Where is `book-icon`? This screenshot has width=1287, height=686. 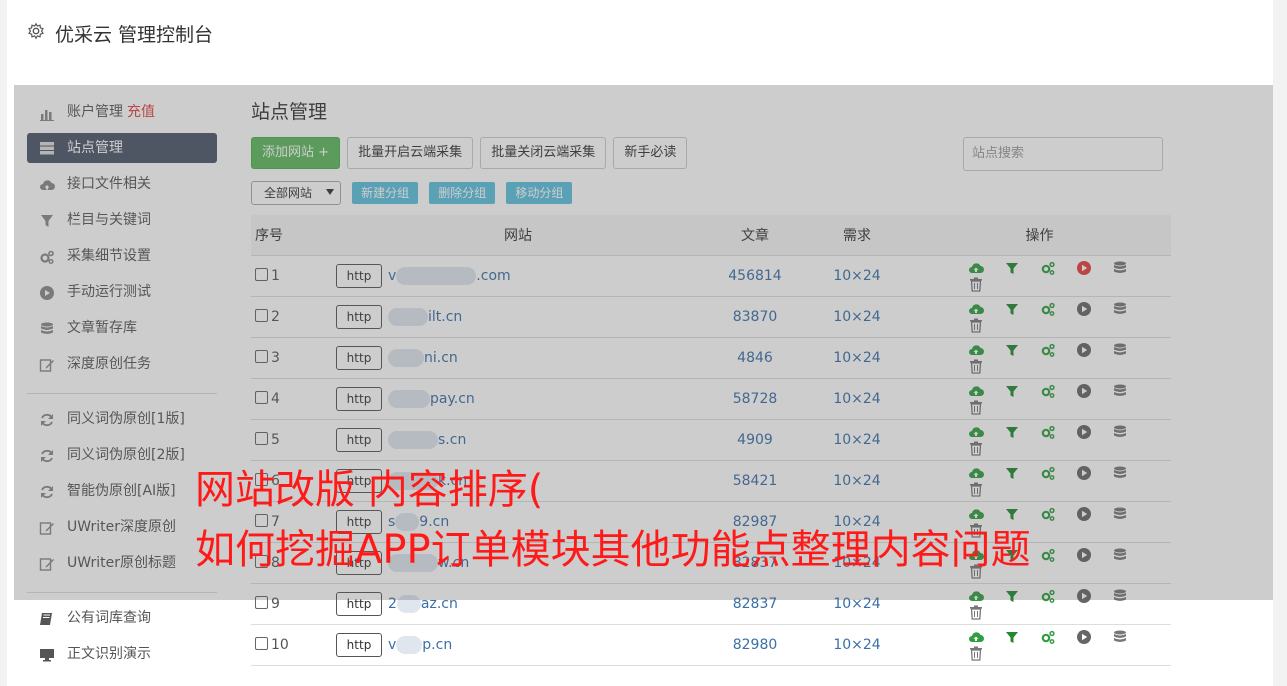 book-icon is located at coordinates (46, 619).